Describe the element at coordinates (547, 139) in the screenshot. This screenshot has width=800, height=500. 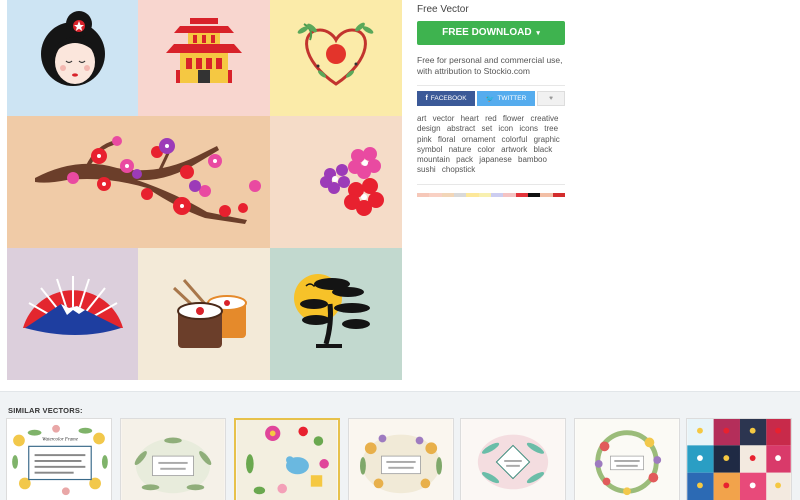
I see `tag-link: graphic` at that location.